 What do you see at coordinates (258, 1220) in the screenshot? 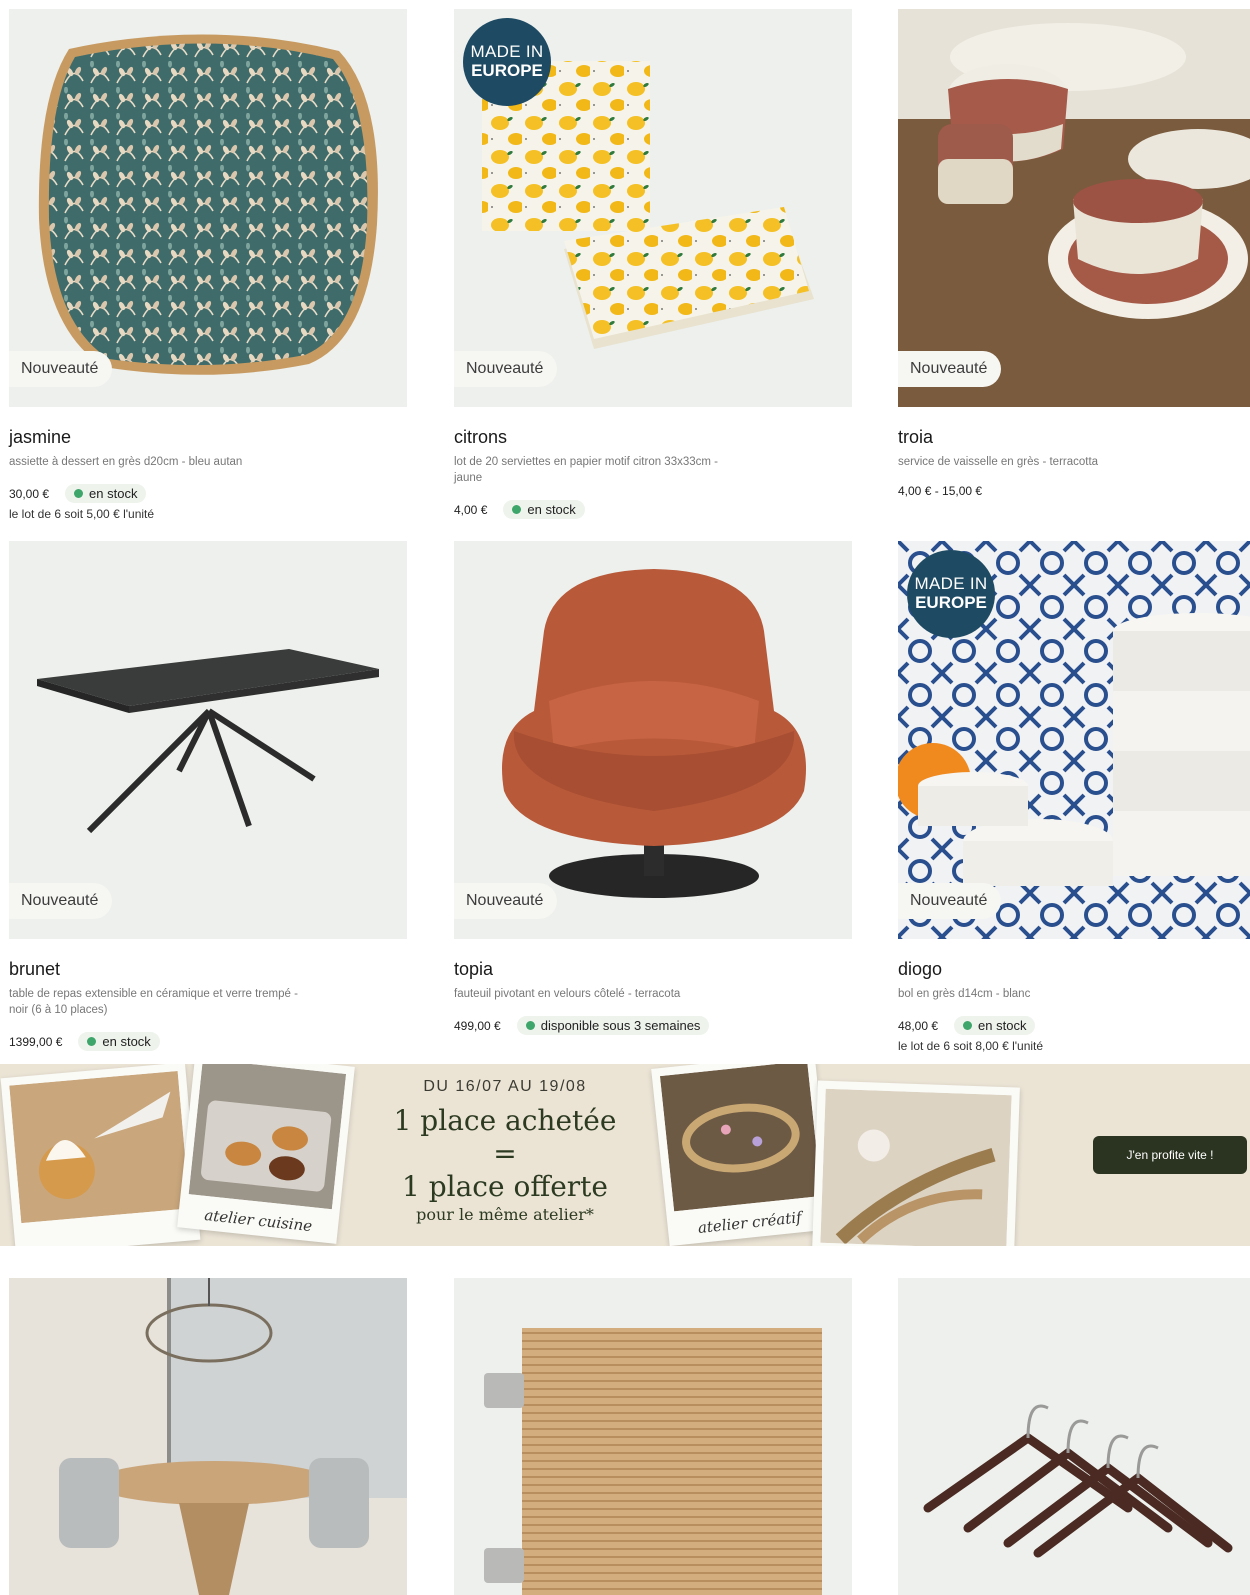
I see `caption-left: atelier cuisine` at bounding box center [258, 1220].